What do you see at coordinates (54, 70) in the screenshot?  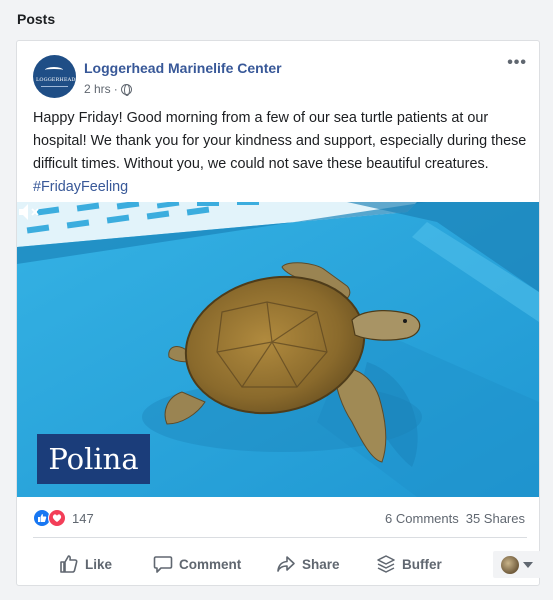 I see `logo-turtle-mark` at bounding box center [54, 70].